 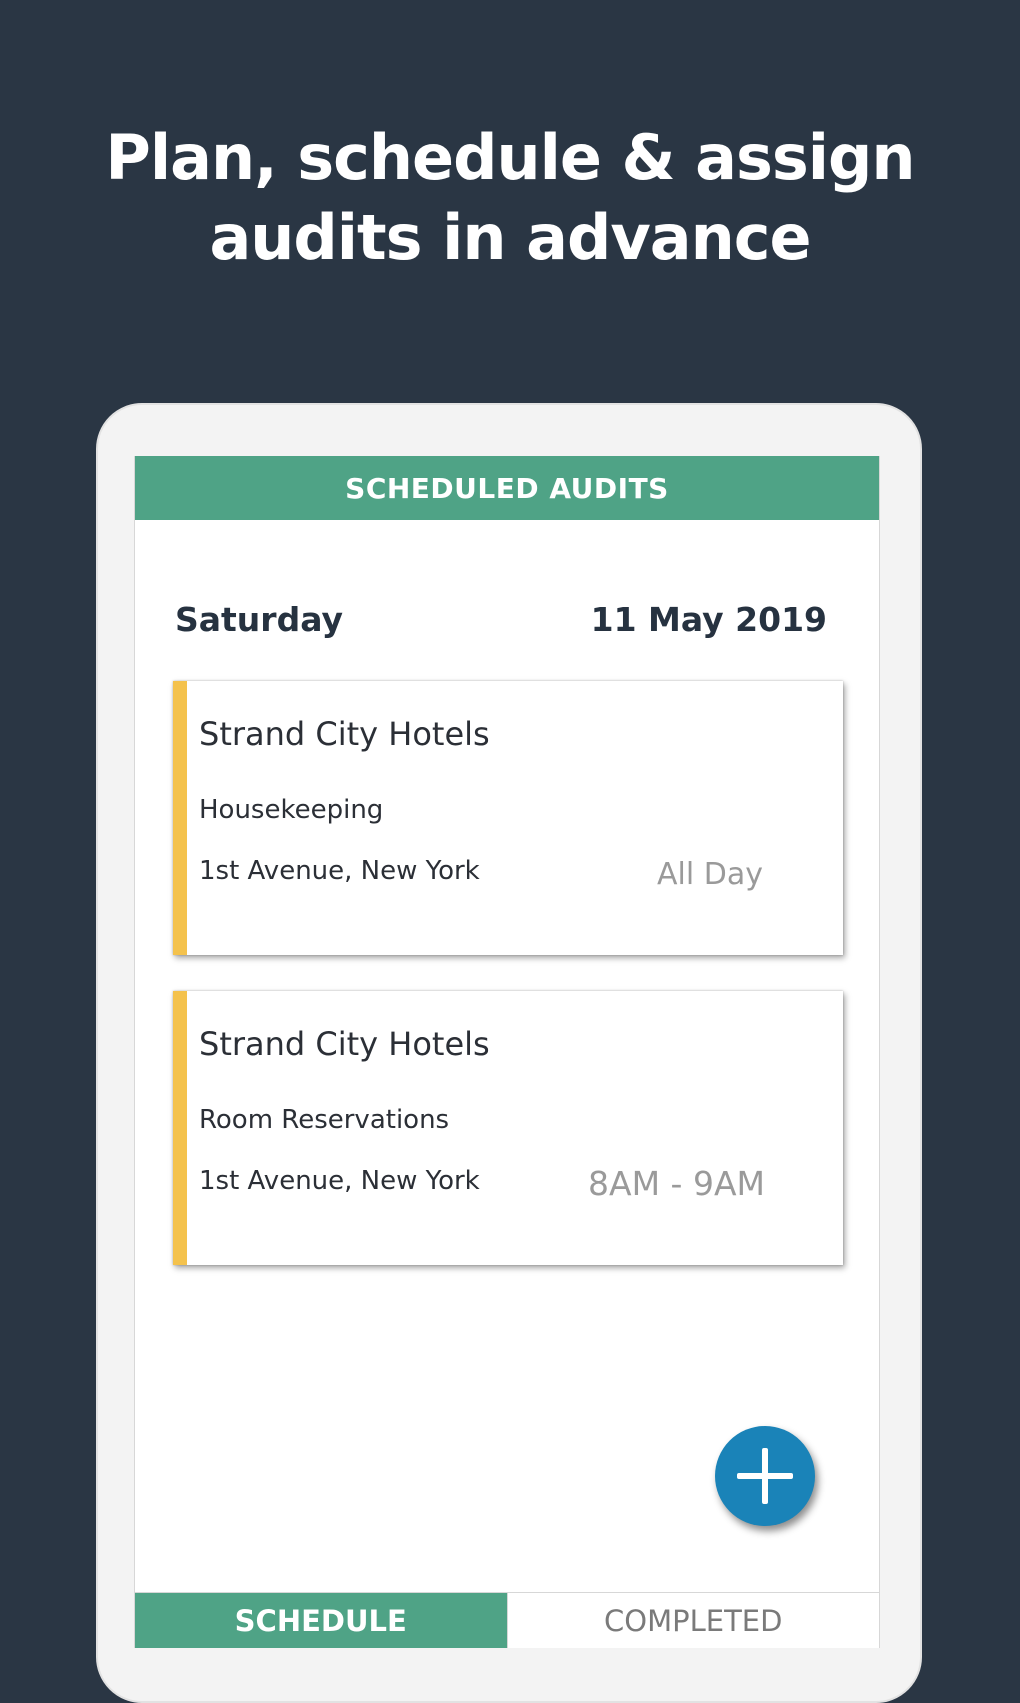 I want to click on tab-completed: COMPLETED, so click(x=692, y=1620).